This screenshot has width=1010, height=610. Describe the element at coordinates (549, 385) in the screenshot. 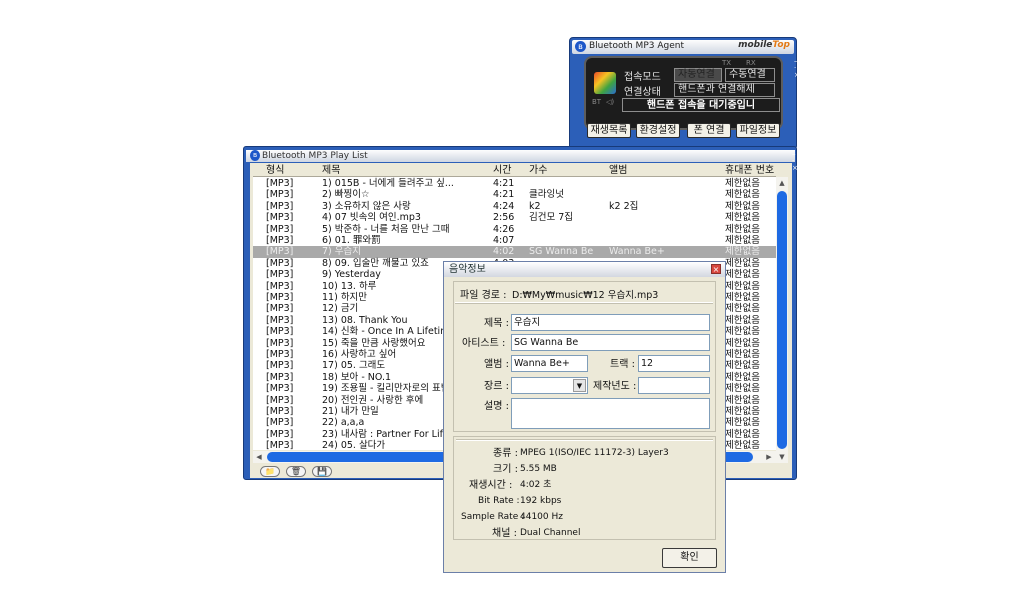

I see `genre-select: ▼` at that location.